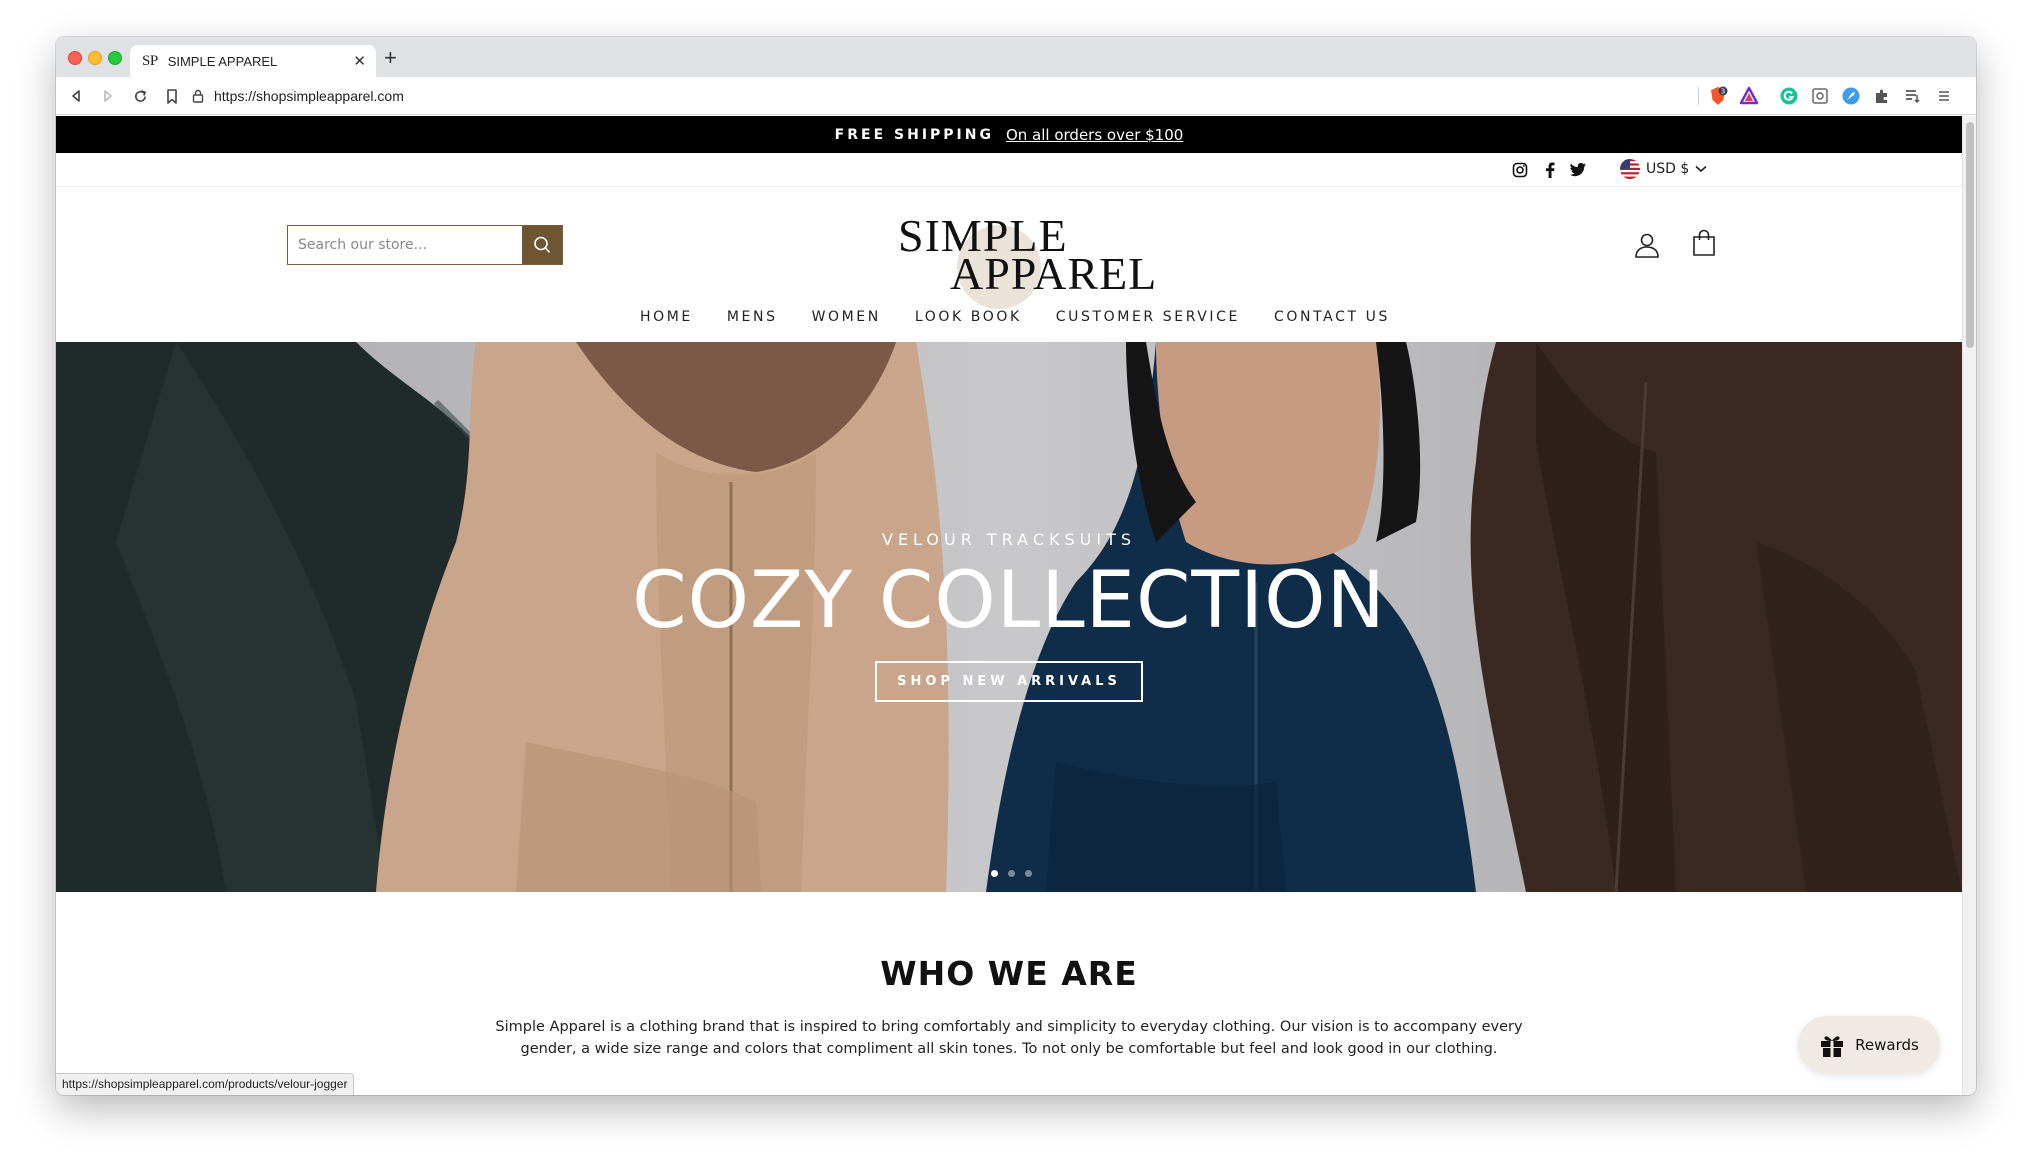 This screenshot has width=2032, height=1169. I want to click on site-logo: SIMPLE APPAREL, so click(1027, 257).